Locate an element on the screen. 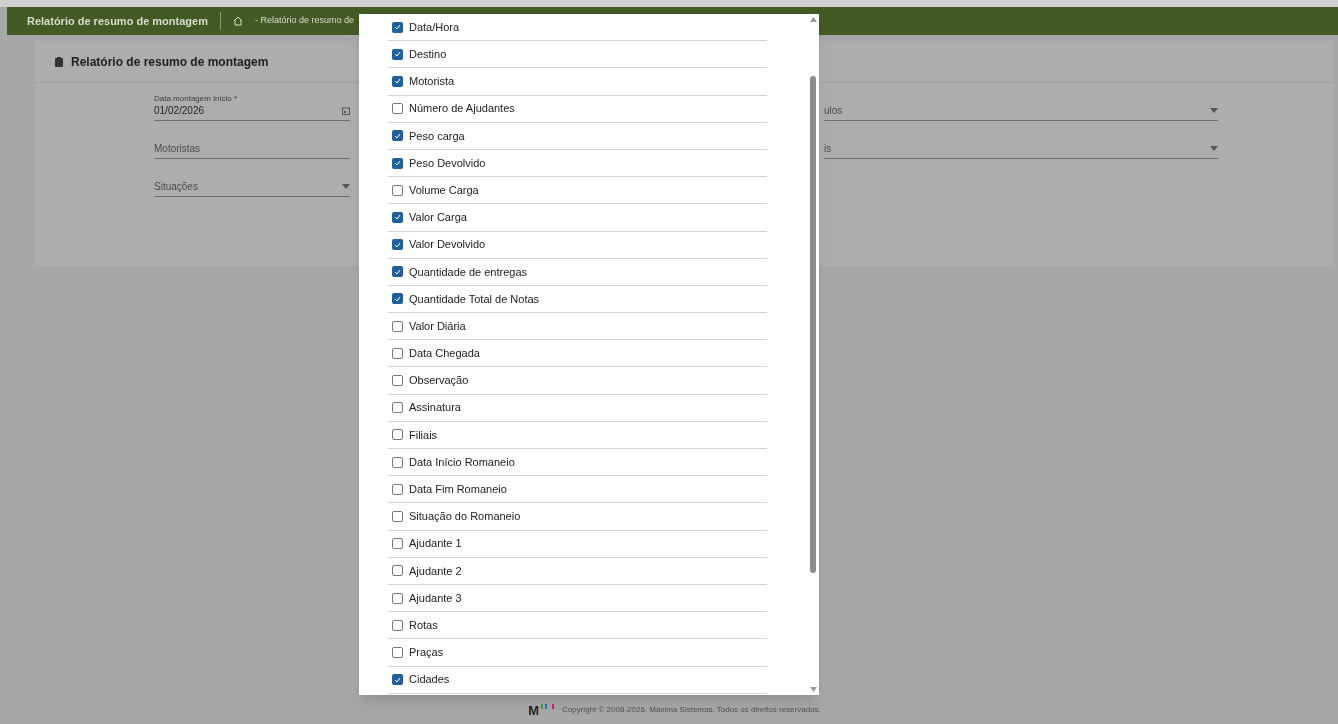 This screenshot has height=724, width=1338. field-label: Data montagem início * is located at coordinates (196, 98).